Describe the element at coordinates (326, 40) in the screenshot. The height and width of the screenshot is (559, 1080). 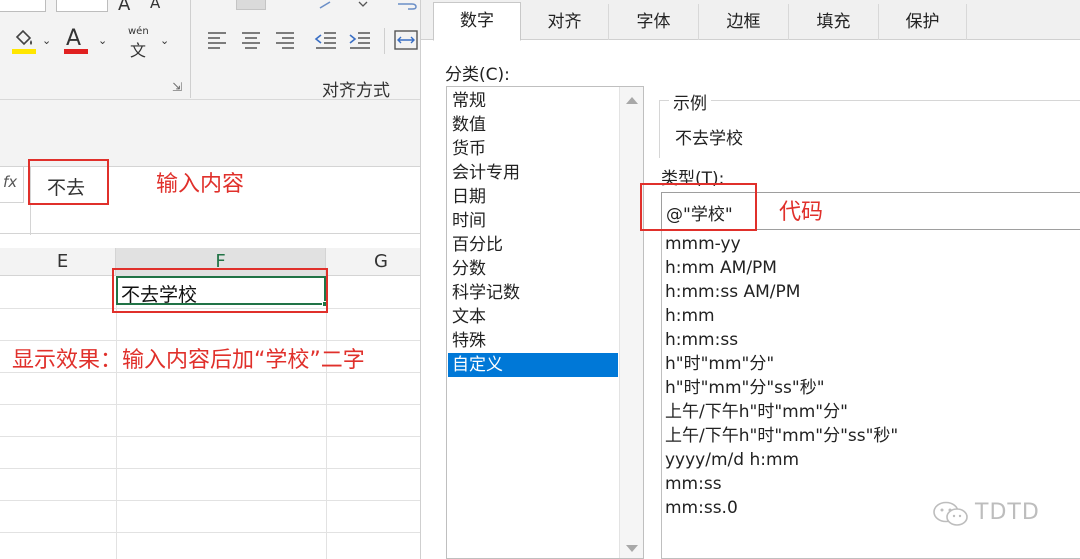
I see `decrease-indent-icon` at that location.